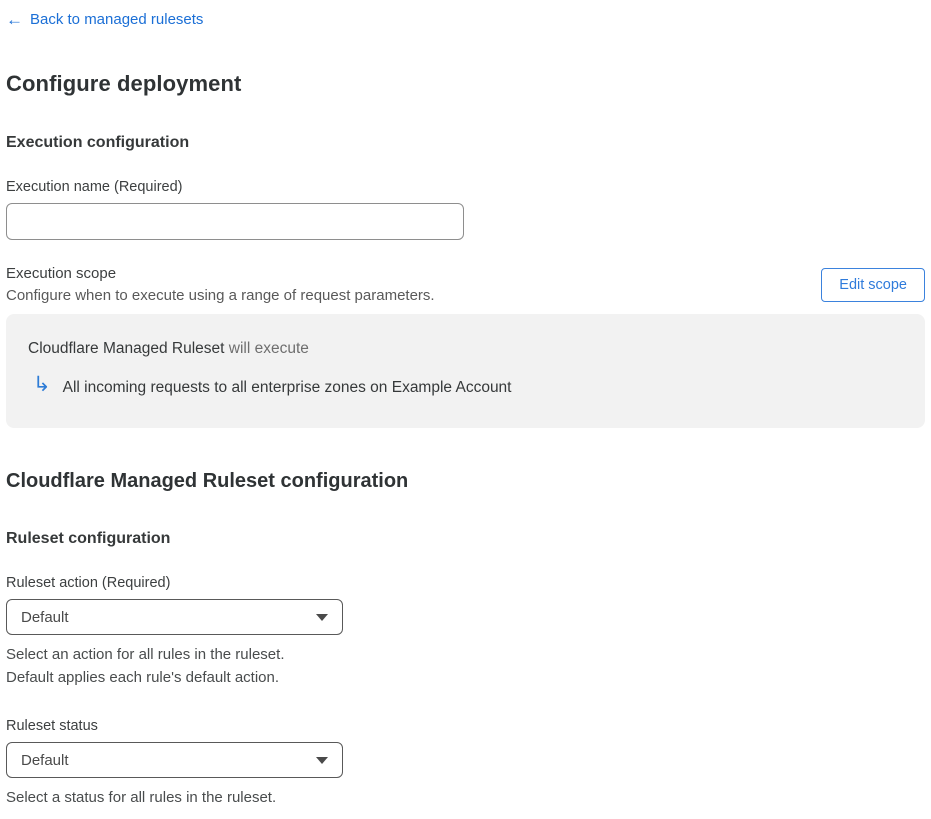  I want to click on back-link-label: Back to managed rulesets, so click(117, 19).